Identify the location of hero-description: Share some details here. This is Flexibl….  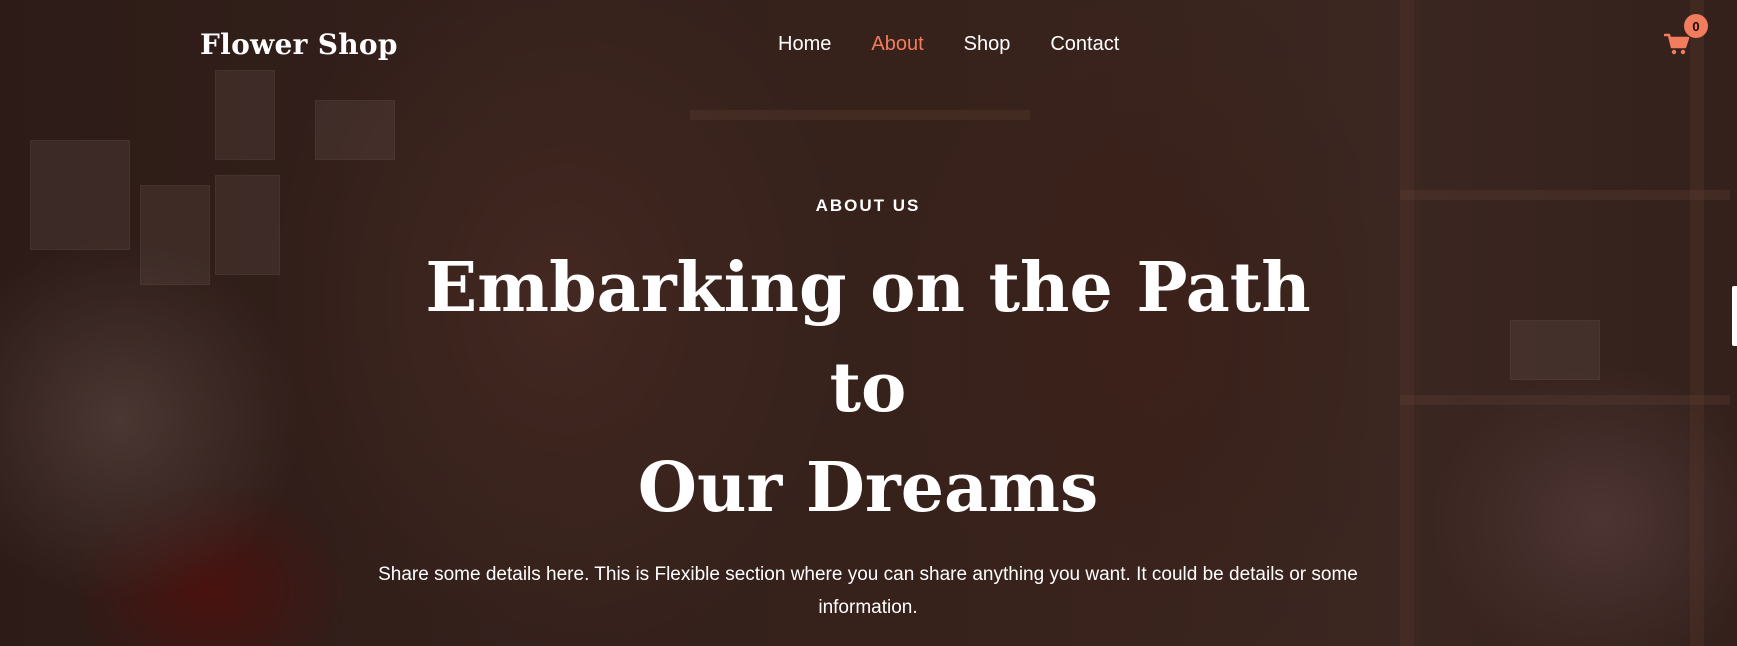
(868, 591).